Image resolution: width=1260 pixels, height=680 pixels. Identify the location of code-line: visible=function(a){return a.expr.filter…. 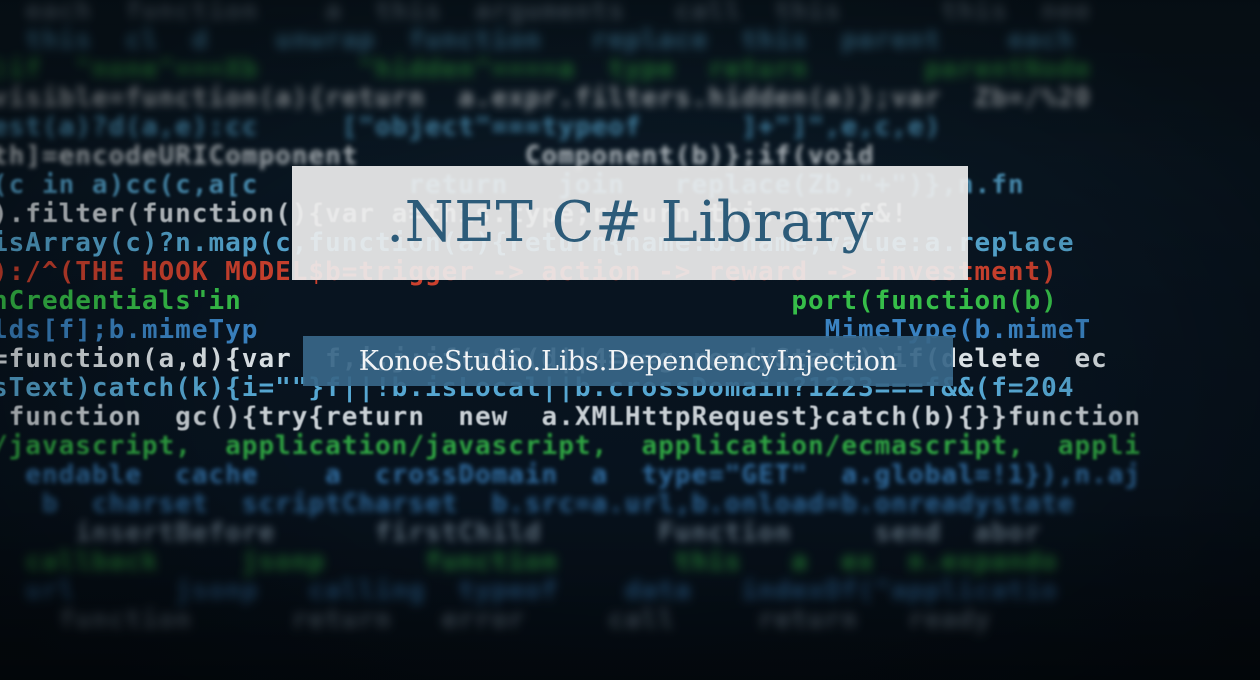
(546, 98).